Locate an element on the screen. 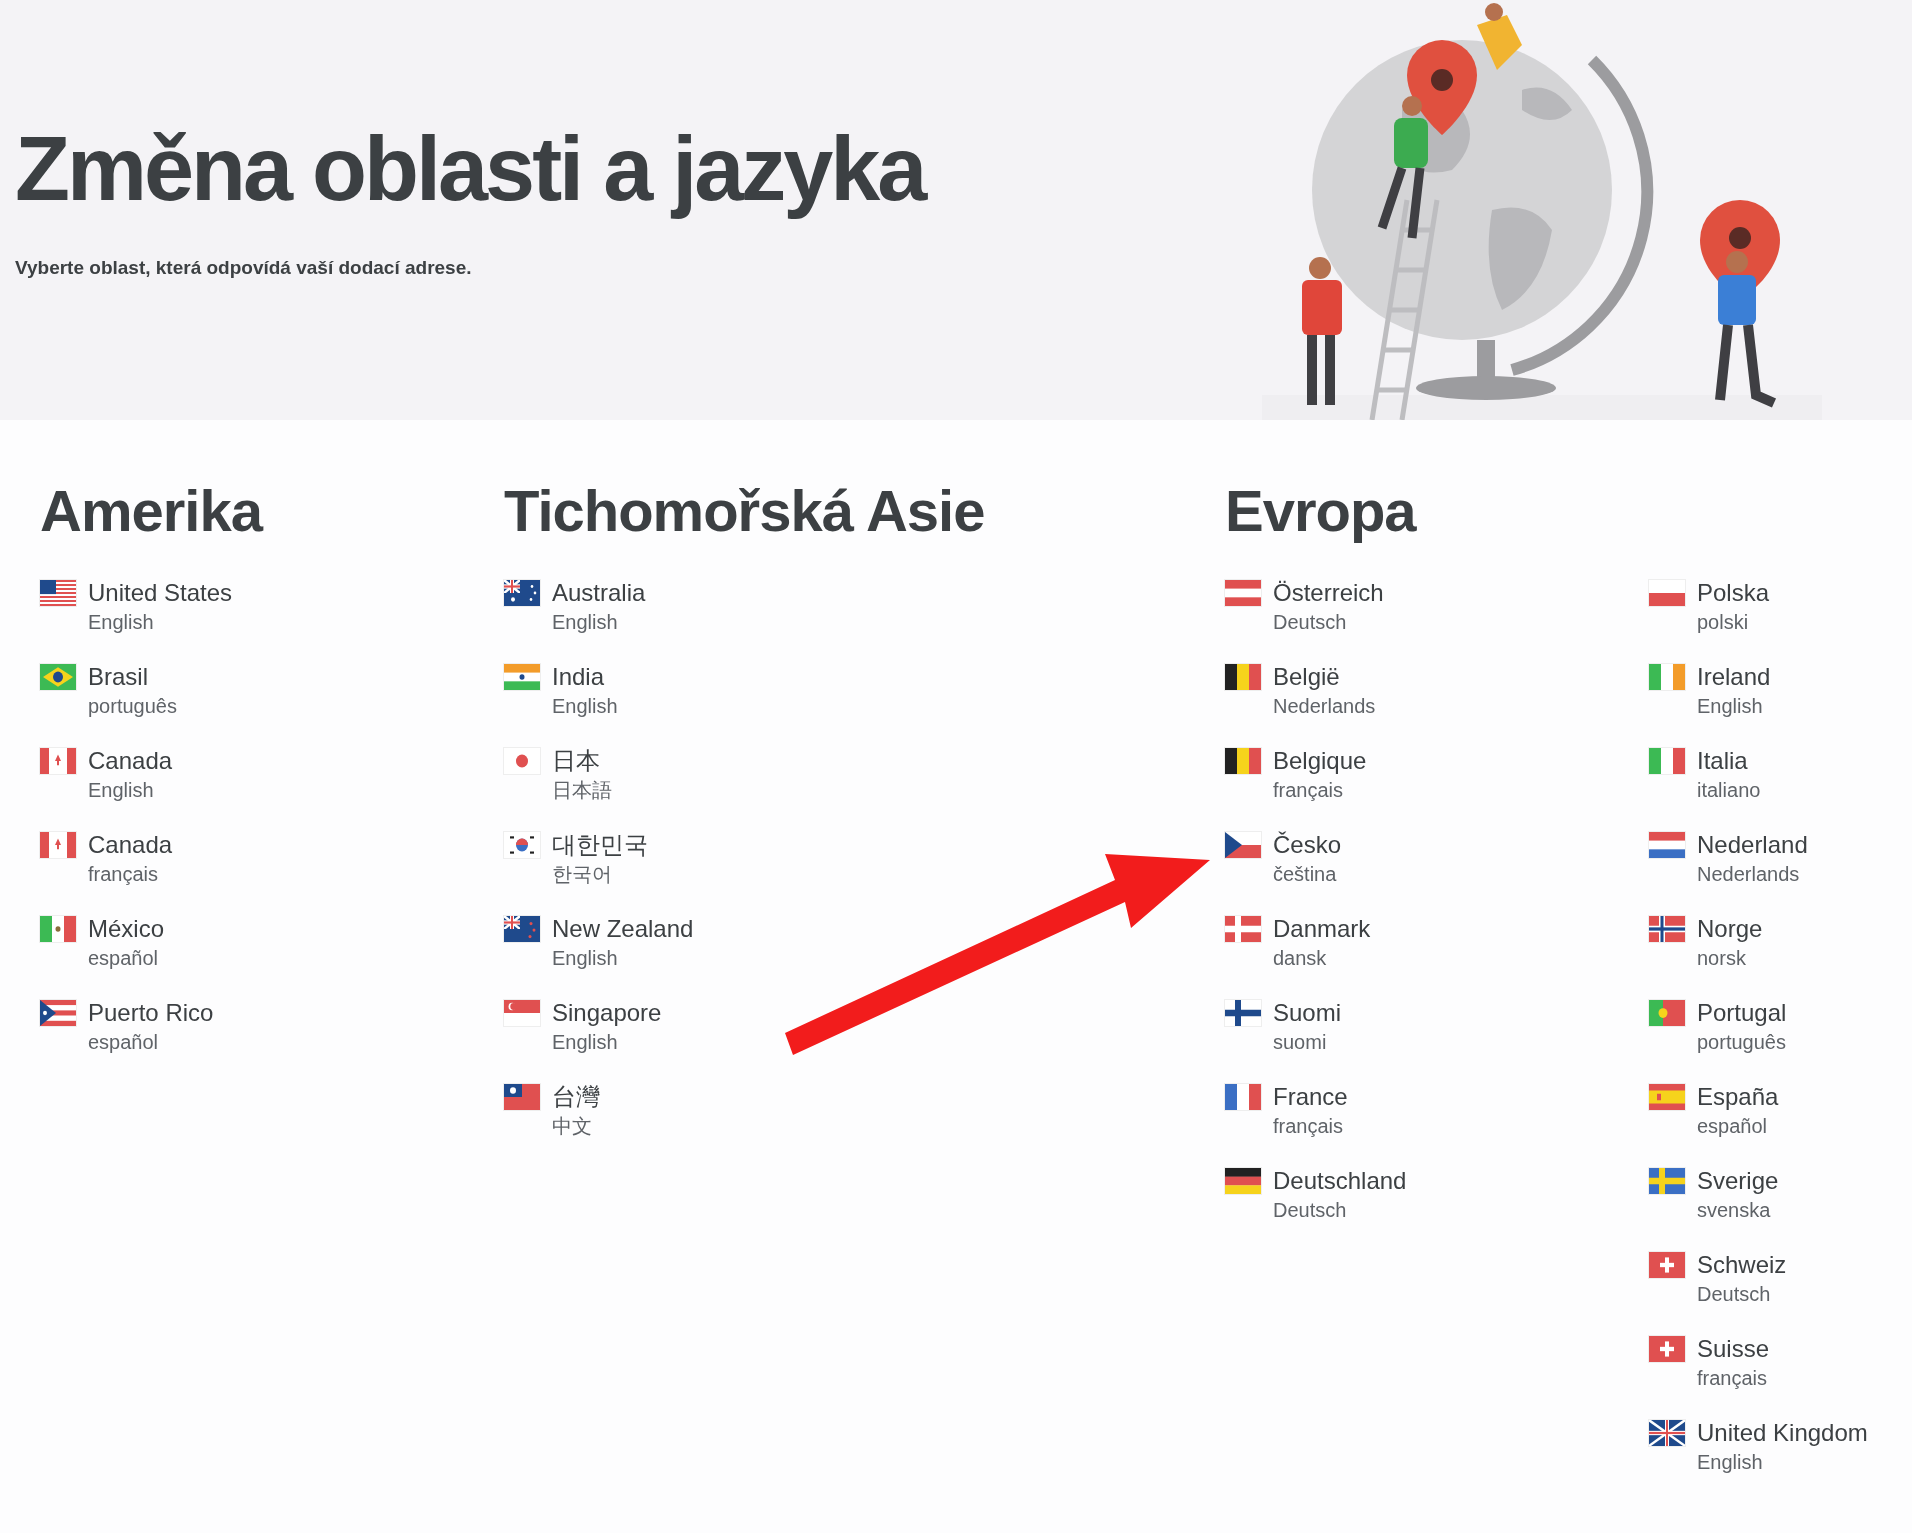  country-link: Suisse is located at coordinates (1733, 1349).